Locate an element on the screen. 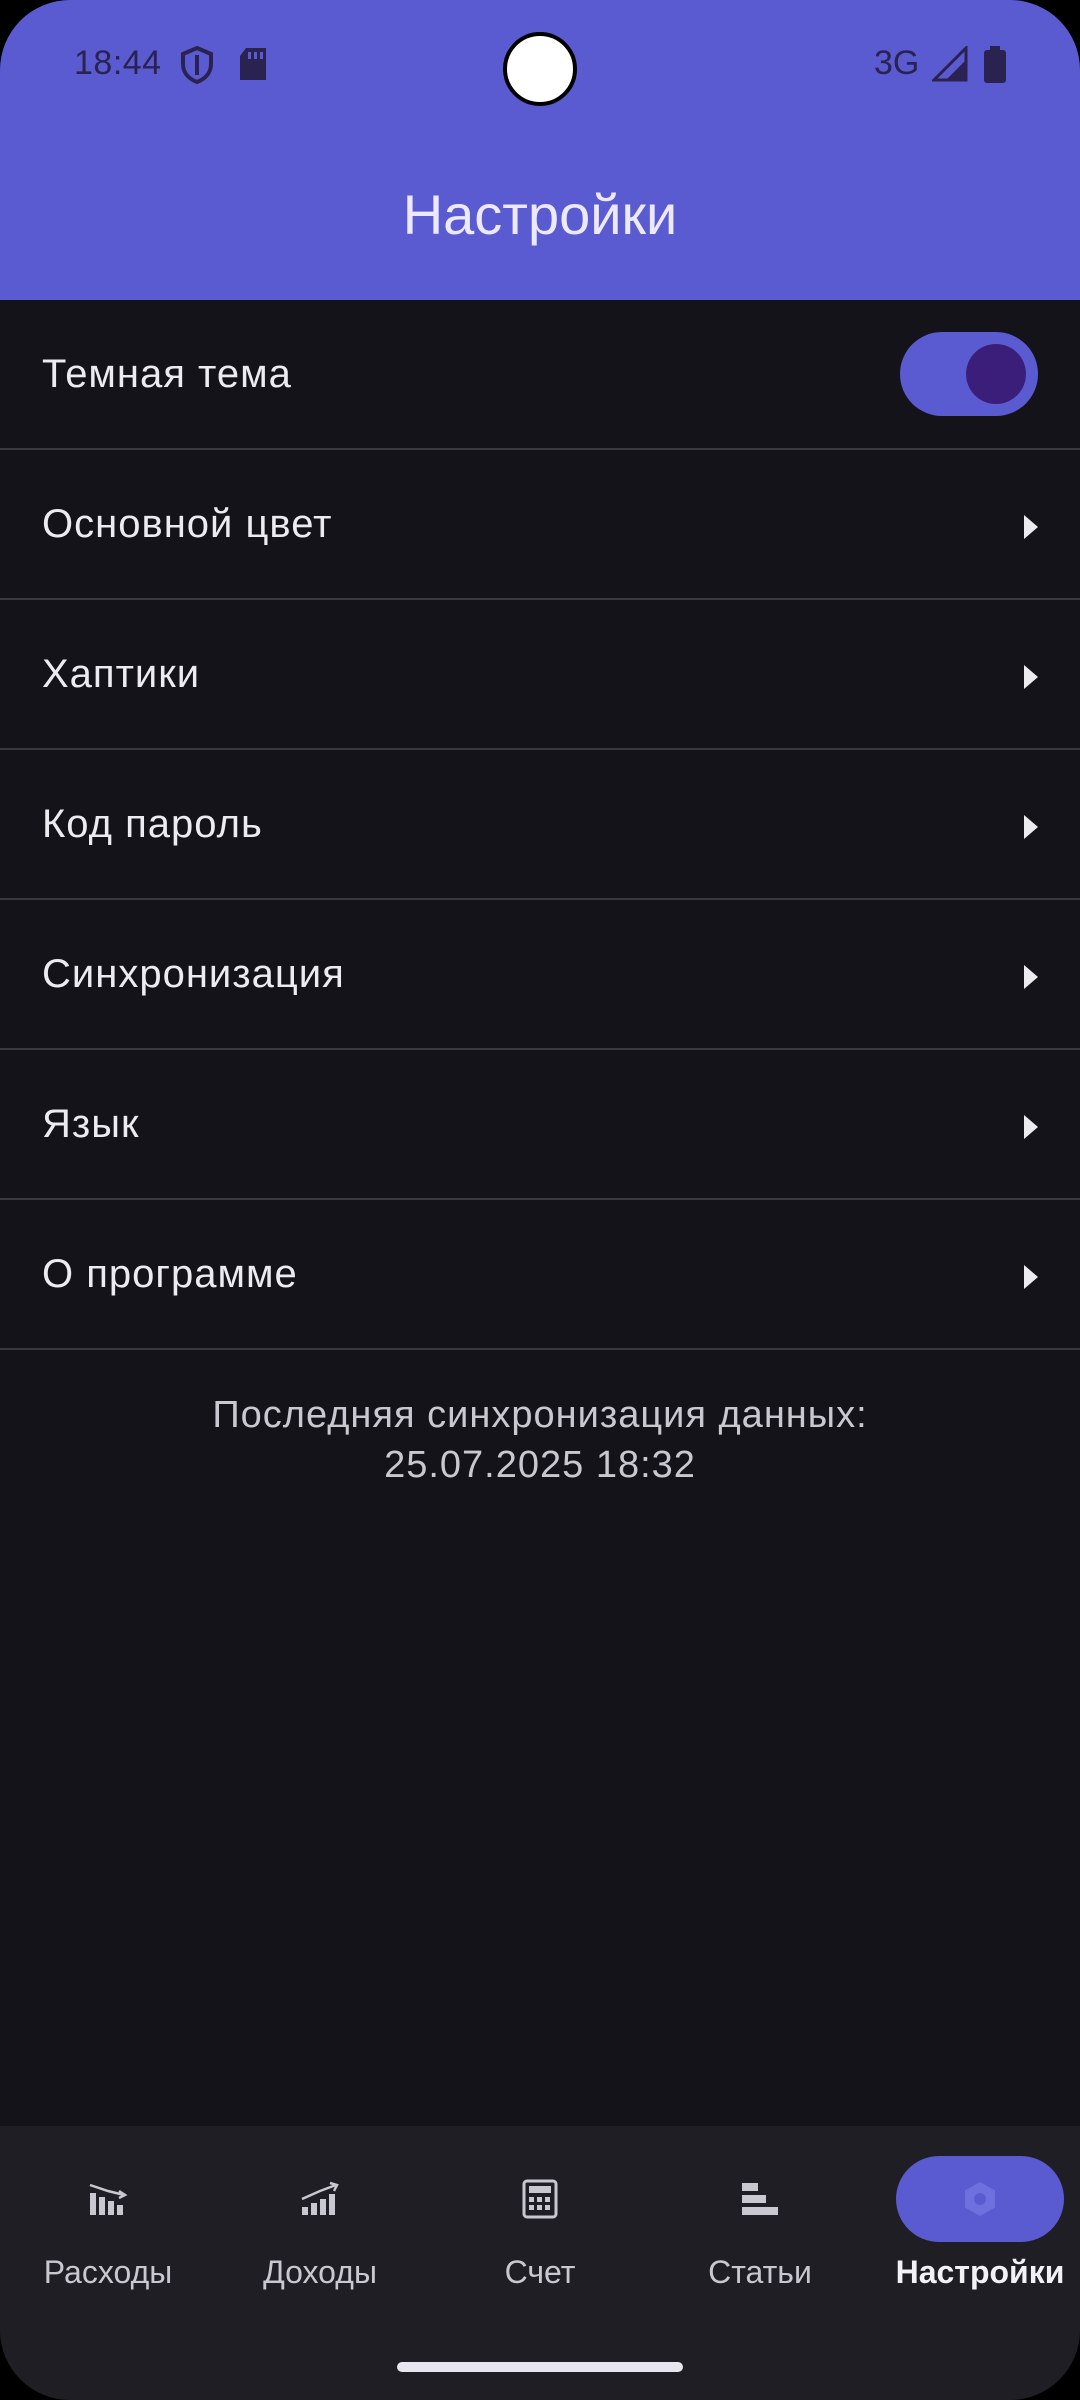 The width and height of the screenshot is (1080, 2400). settings-item-label: О программе is located at coordinates (170, 1273).